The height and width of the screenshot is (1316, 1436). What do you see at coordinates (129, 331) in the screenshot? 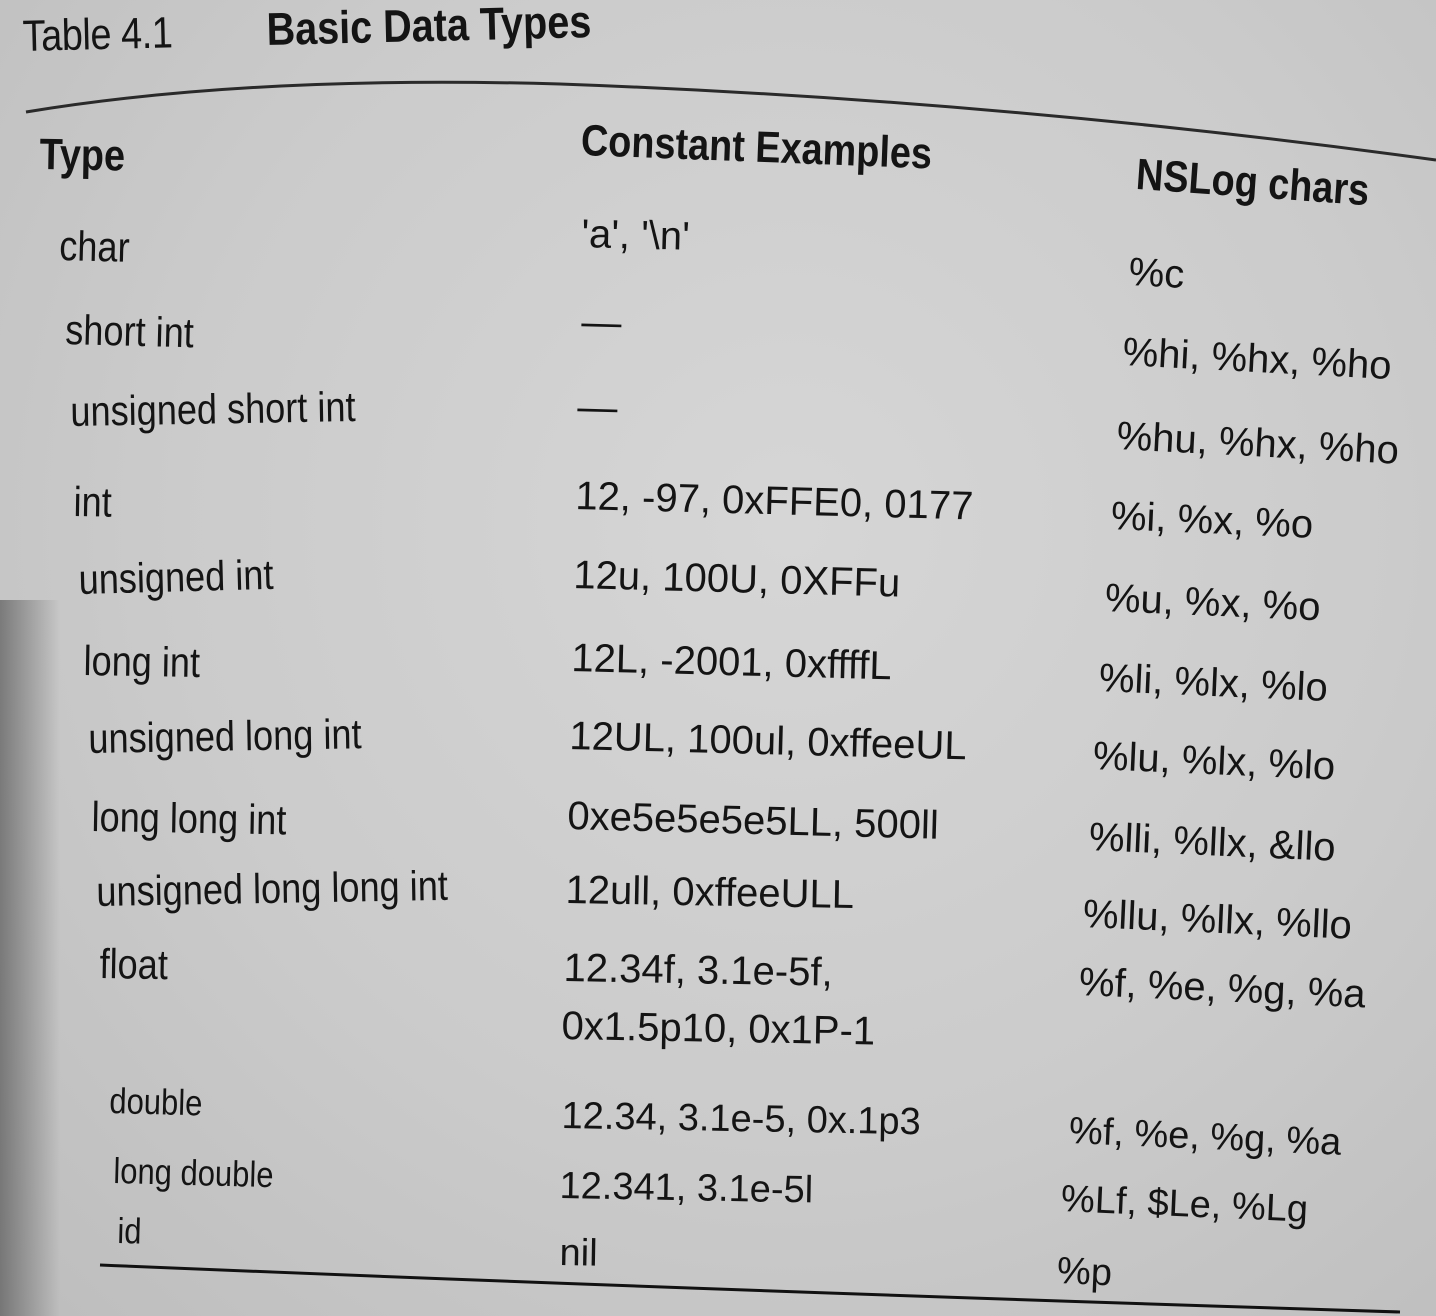
I see `type-name: short int` at bounding box center [129, 331].